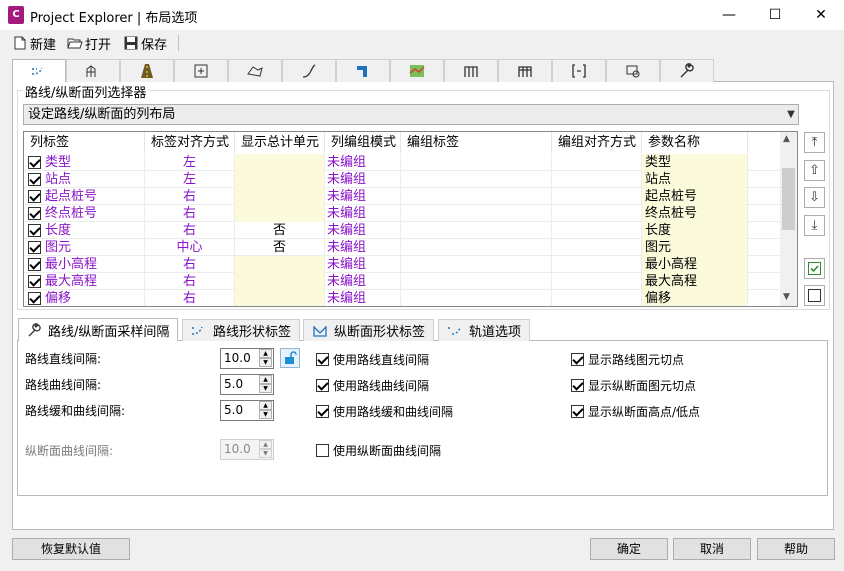 This screenshot has width=844, height=571. Describe the element at coordinates (190, 142) in the screenshot. I see `column-header: 标签对齐方式` at that location.